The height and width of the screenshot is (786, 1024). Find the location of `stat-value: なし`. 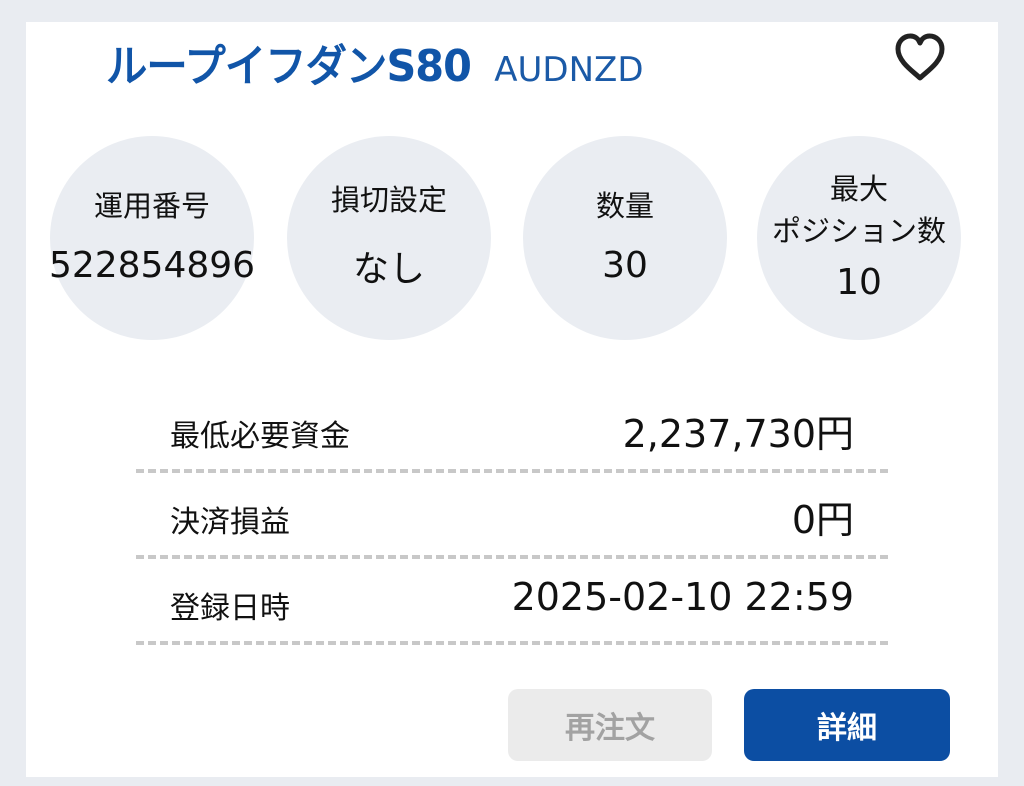

stat-value: なし is located at coordinates (388, 269).